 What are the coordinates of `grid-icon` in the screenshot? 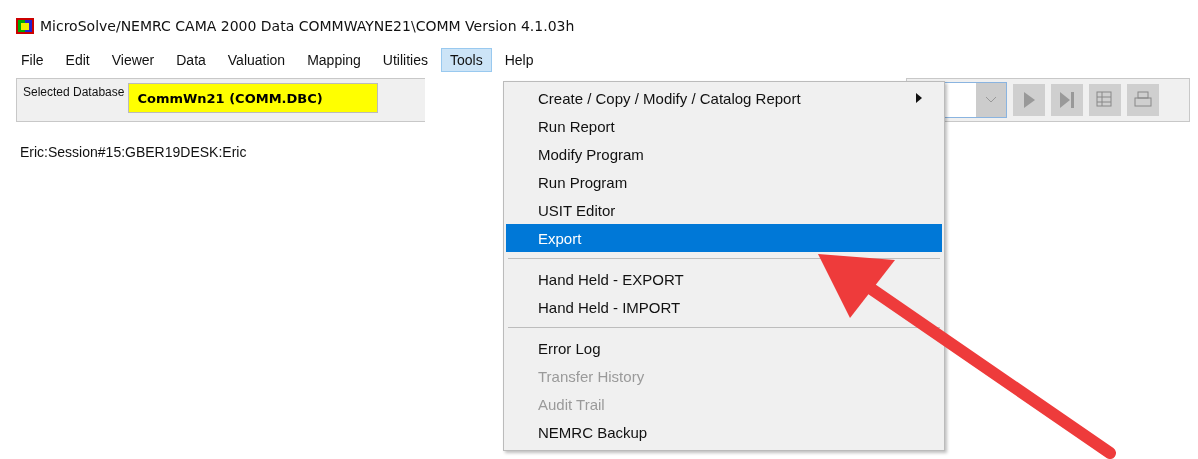 It's located at (1105, 100).